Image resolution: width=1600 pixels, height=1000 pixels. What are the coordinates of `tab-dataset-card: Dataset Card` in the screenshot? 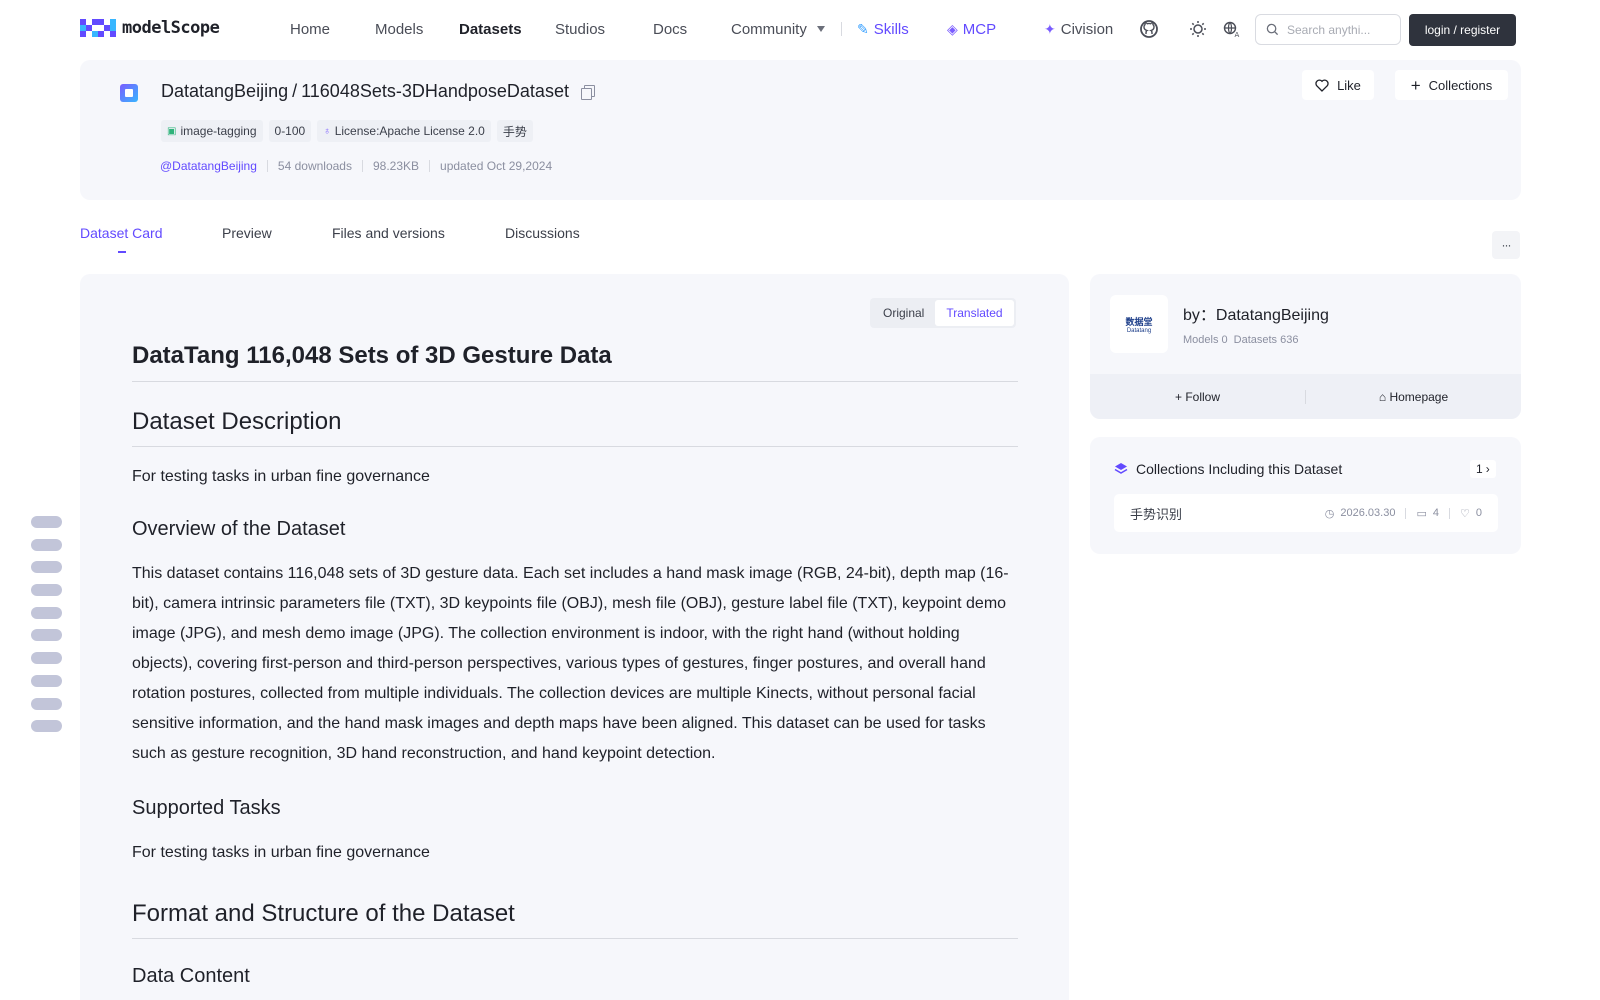 It's located at (121, 233).